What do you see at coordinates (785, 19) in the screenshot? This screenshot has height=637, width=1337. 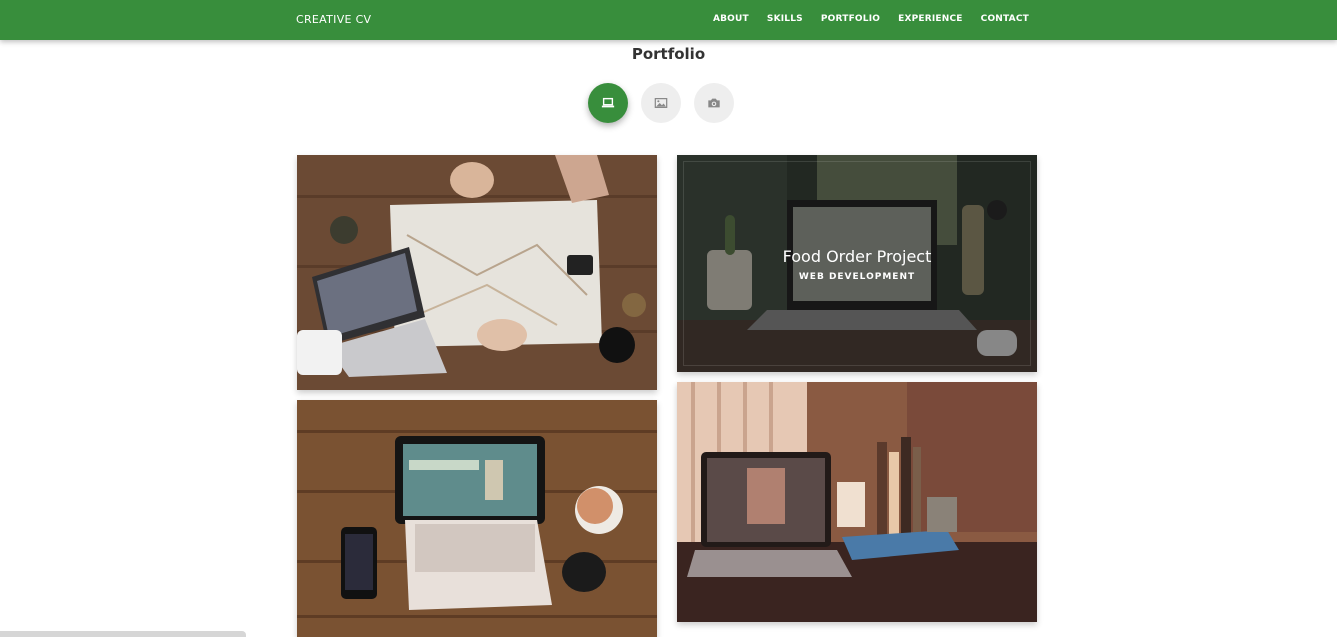 I see `nav-link-skills: SKILLS` at bounding box center [785, 19].